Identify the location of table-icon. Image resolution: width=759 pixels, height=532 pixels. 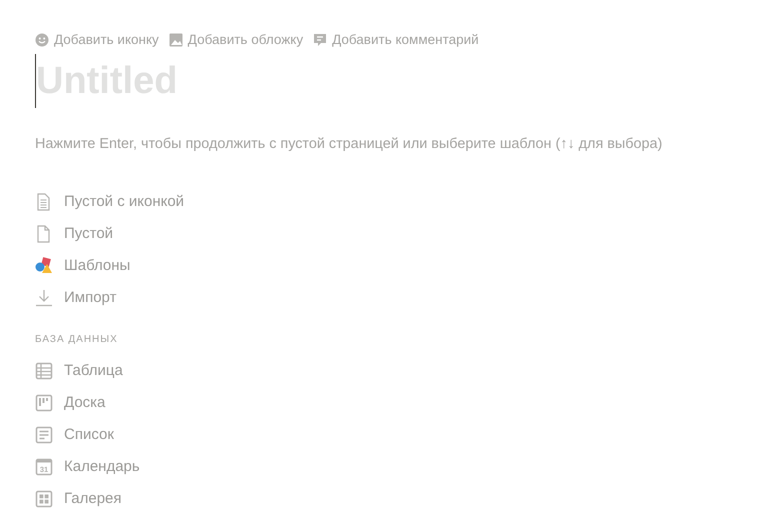
(44, 371).